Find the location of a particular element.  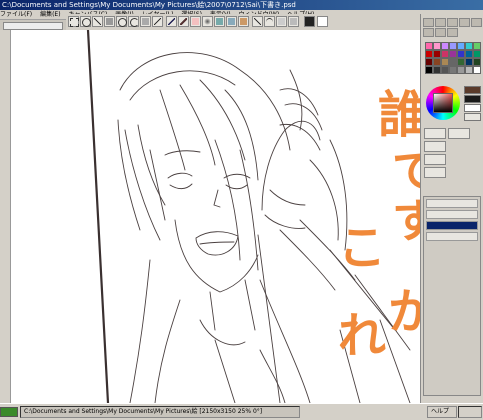

watercolor-tool-button is located at coordinates (231, 21).